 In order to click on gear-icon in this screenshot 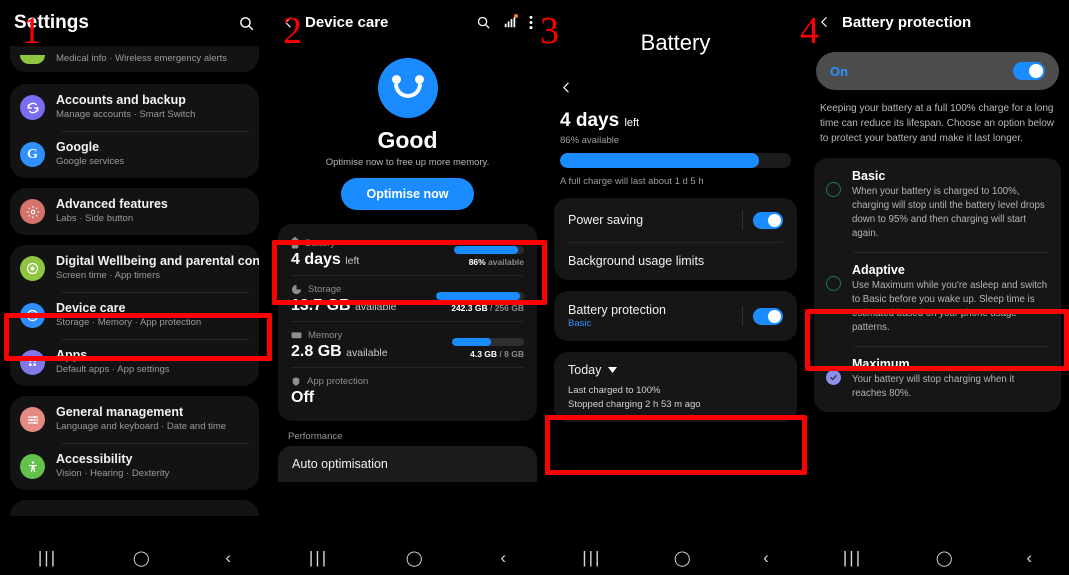, I will do `click(32, 211)`.